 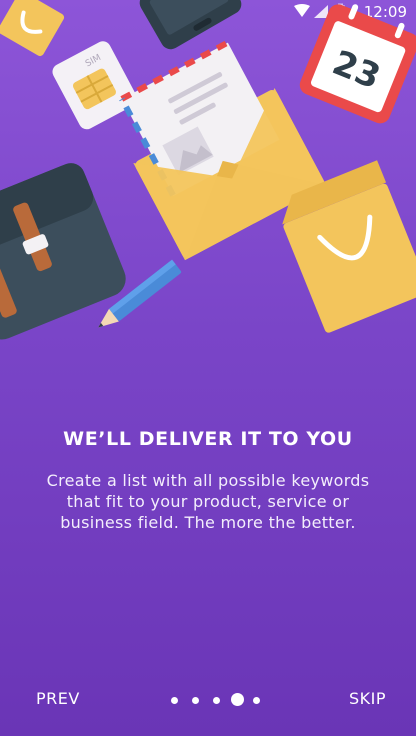 I want to click on skip-button: SKIP, so click(x=367, y=698).